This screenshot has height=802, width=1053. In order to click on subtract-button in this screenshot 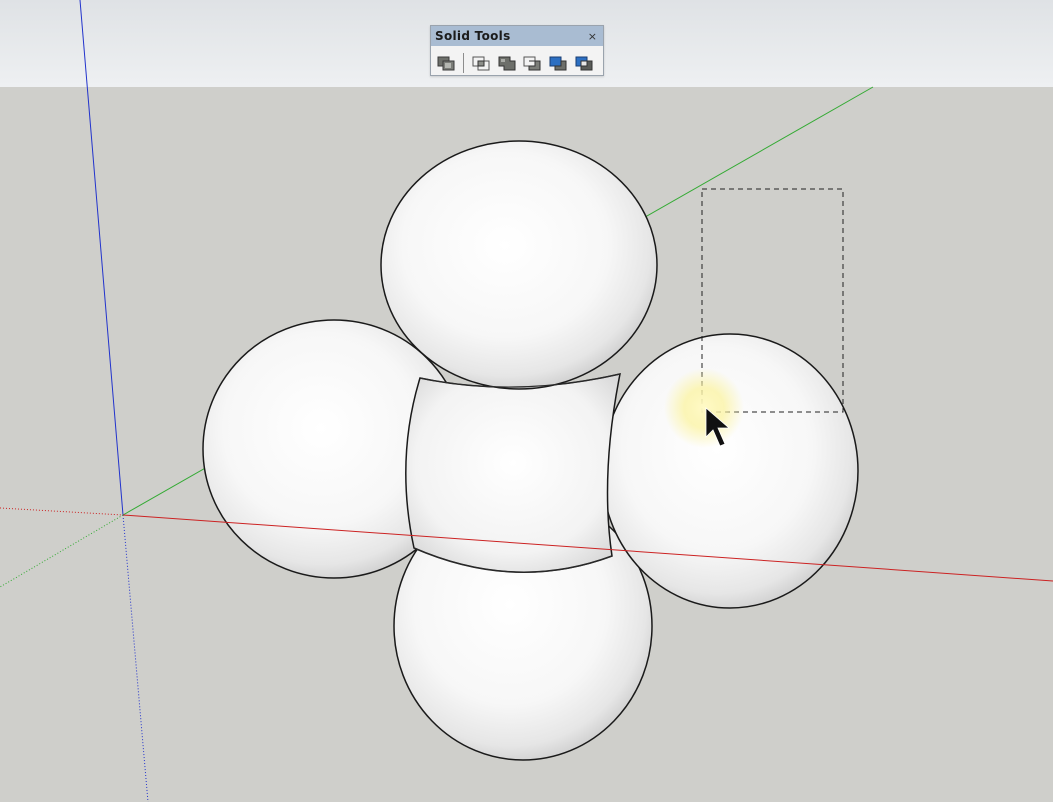, I will do `click(532, 63)`.